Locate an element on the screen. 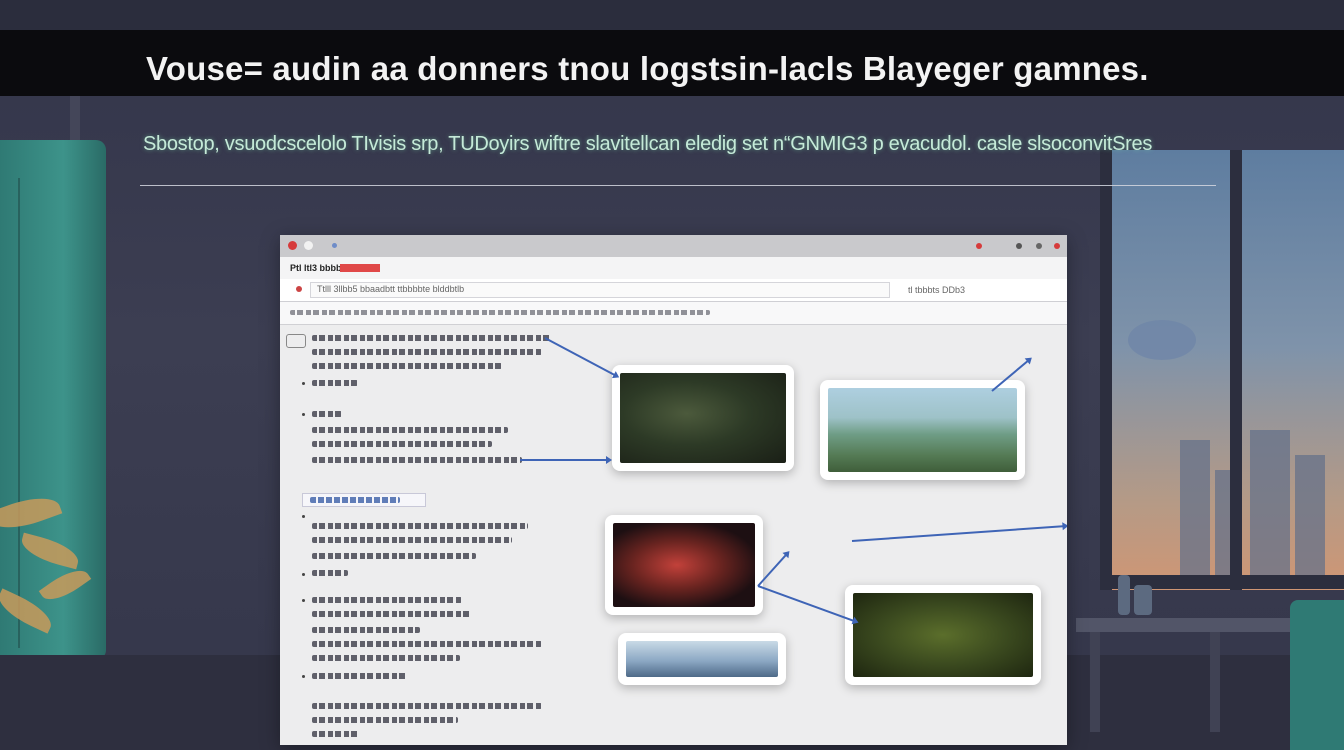 Image resolution: width=1344 pixels, height=750 pixels. forest-tree-image is located at coordinates (703, 418).